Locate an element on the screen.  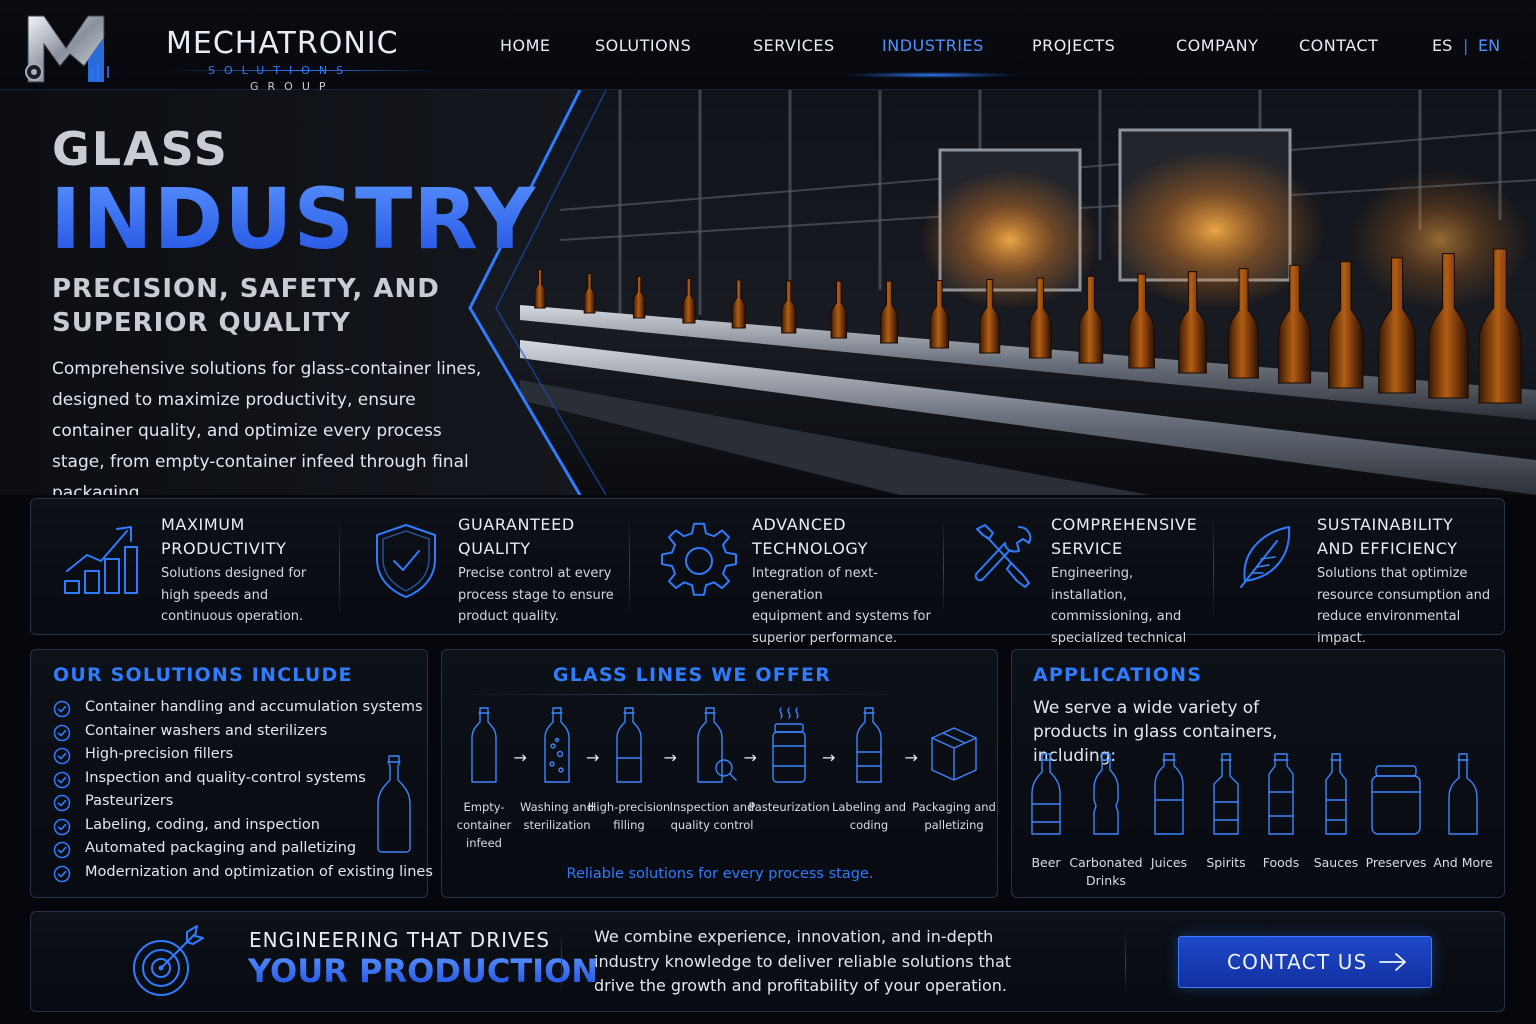
language-en: EN is located at coordinates (1489, 45).